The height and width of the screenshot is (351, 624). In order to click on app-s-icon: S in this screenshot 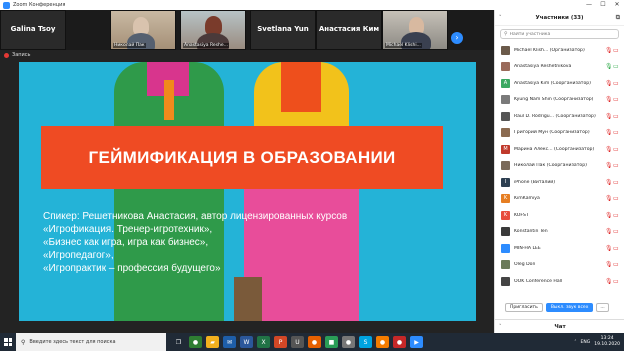, I will do `click(365, 342)`.